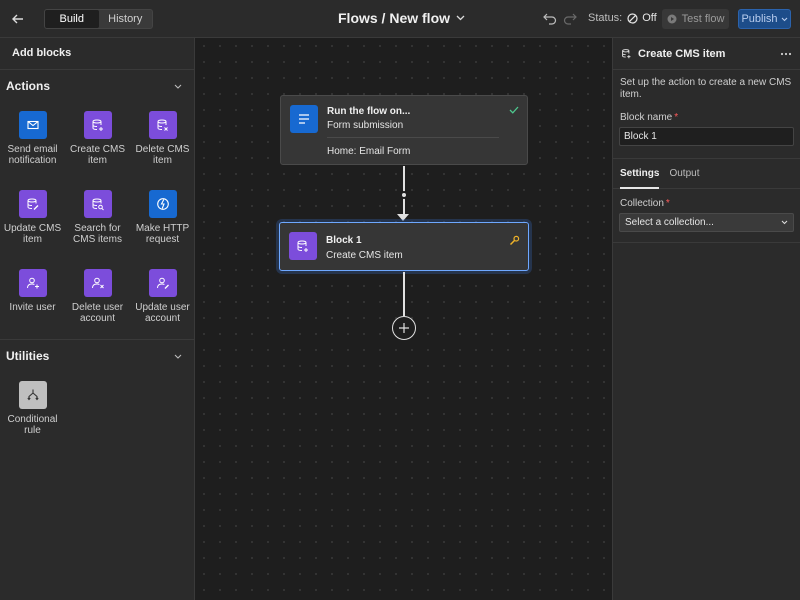  I want to click on test-flow-button: Test flow, so click(695, 19).